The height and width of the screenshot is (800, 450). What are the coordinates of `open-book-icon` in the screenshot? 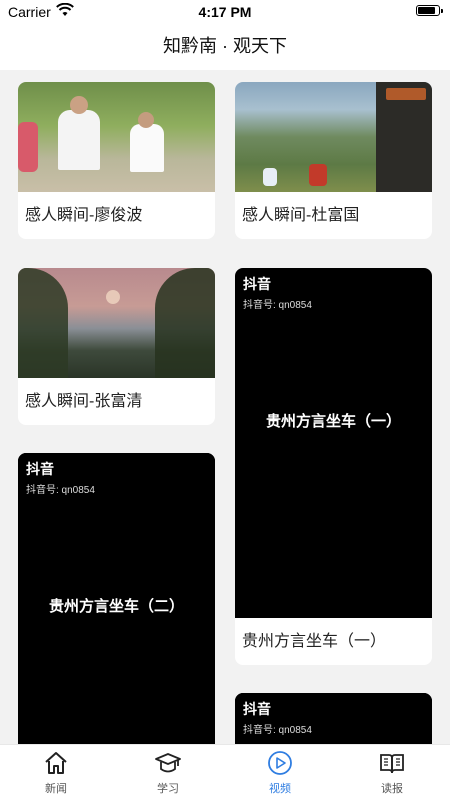 It's located at (392, 764).